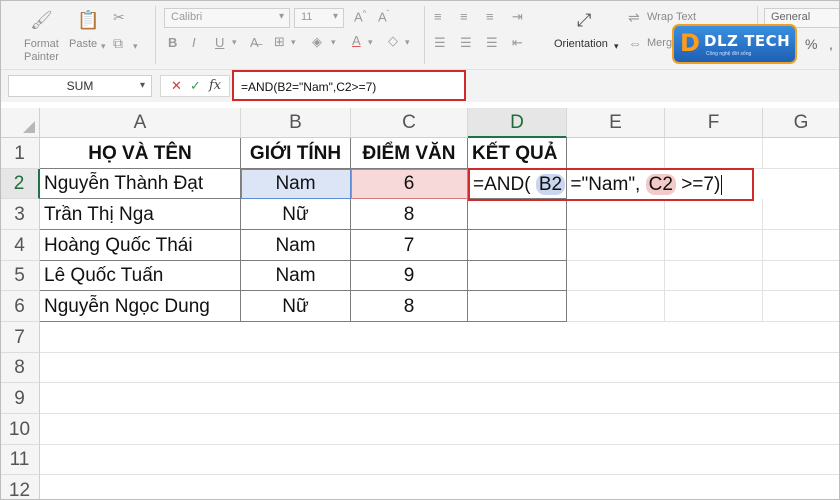 The width and height of the screenshot is (840, 500). I want to click on cell-c6: 8, so click(409, 306).